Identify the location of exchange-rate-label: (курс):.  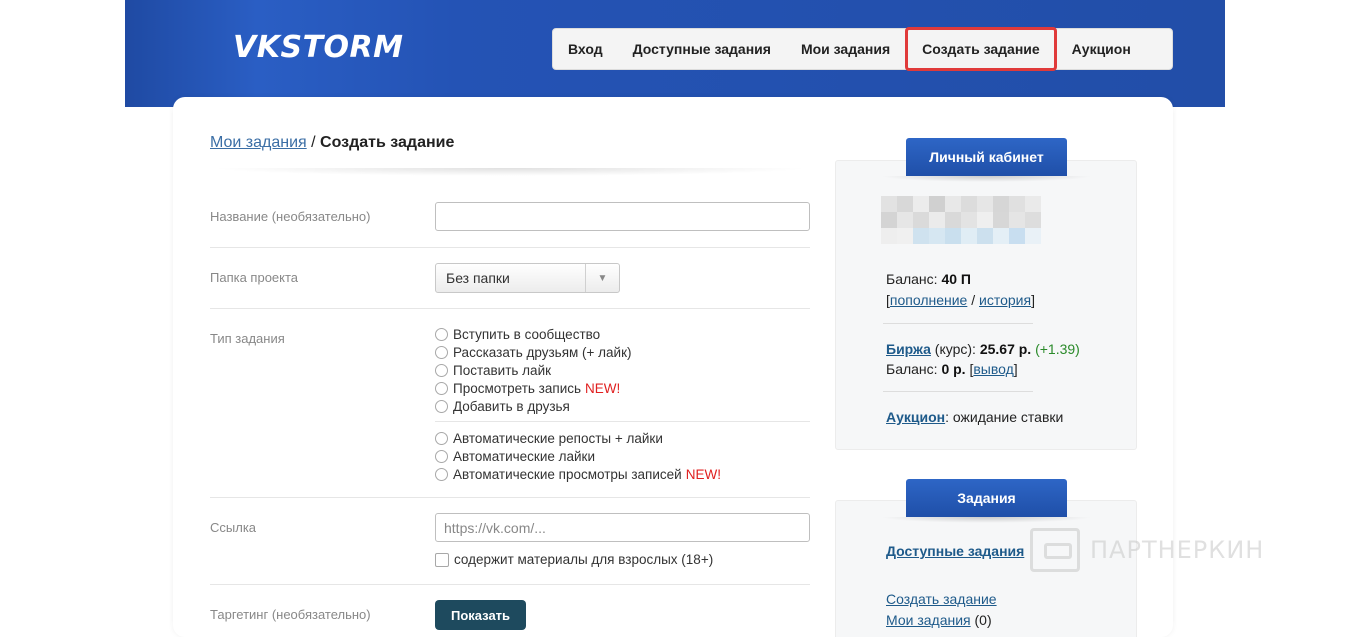
(955, 349).